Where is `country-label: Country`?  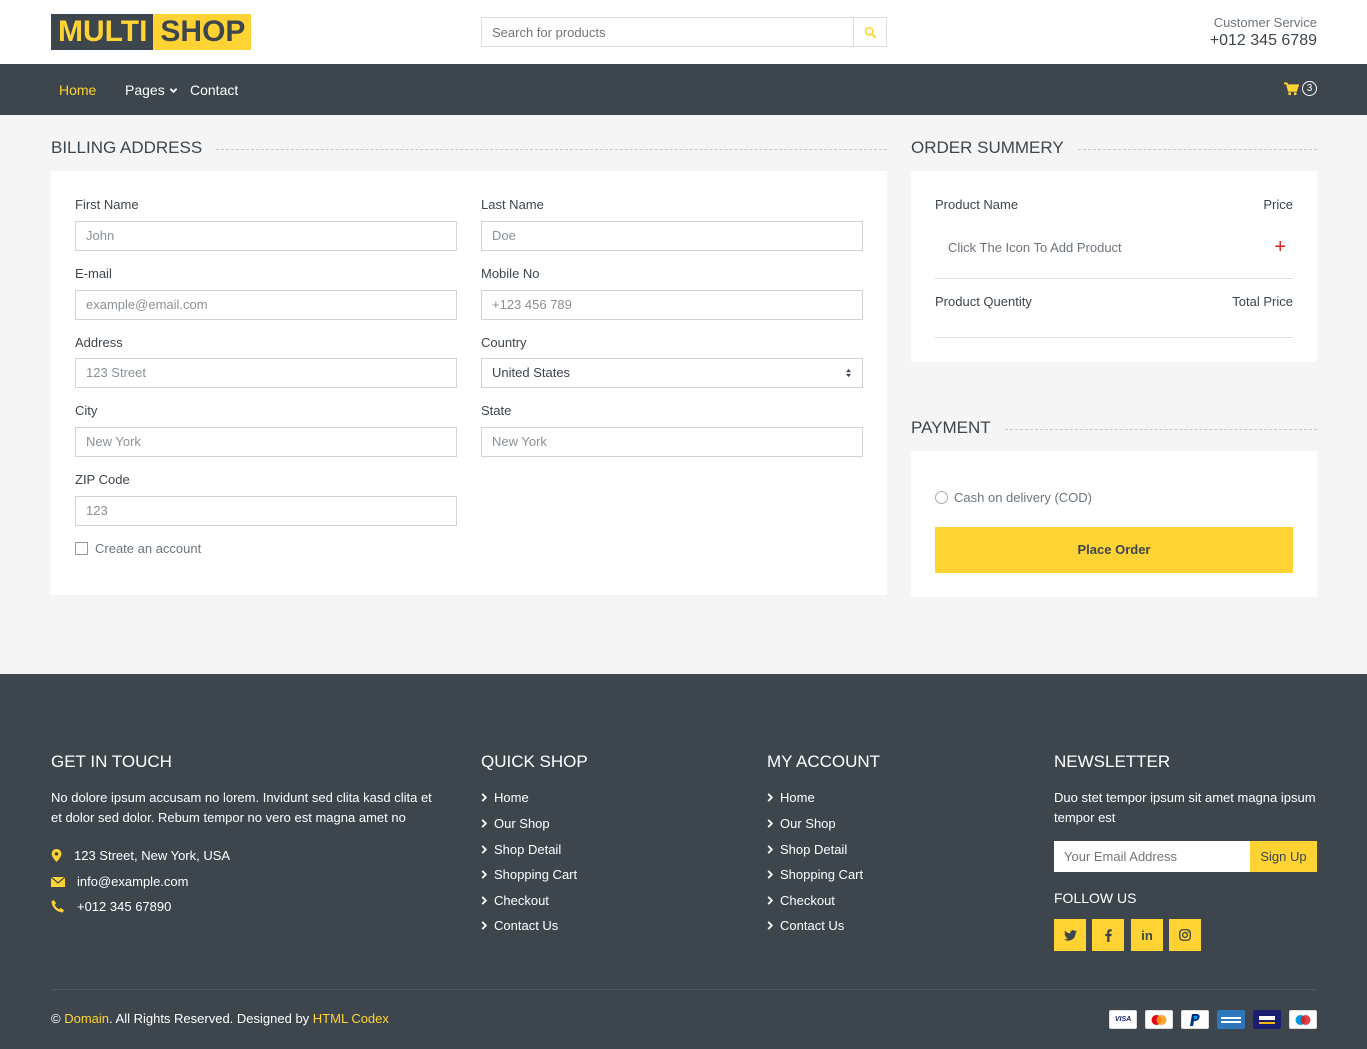
country-label: Country is located at coordinates (504, 342).